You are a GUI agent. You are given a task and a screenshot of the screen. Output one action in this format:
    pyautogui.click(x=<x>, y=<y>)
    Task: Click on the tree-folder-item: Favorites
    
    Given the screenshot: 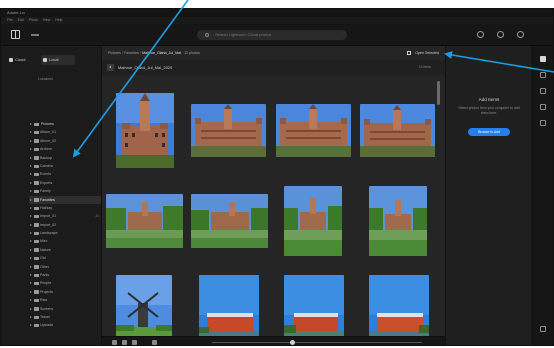 What is the action you would take?
    pyautogui.click(x=65, y=199)
    